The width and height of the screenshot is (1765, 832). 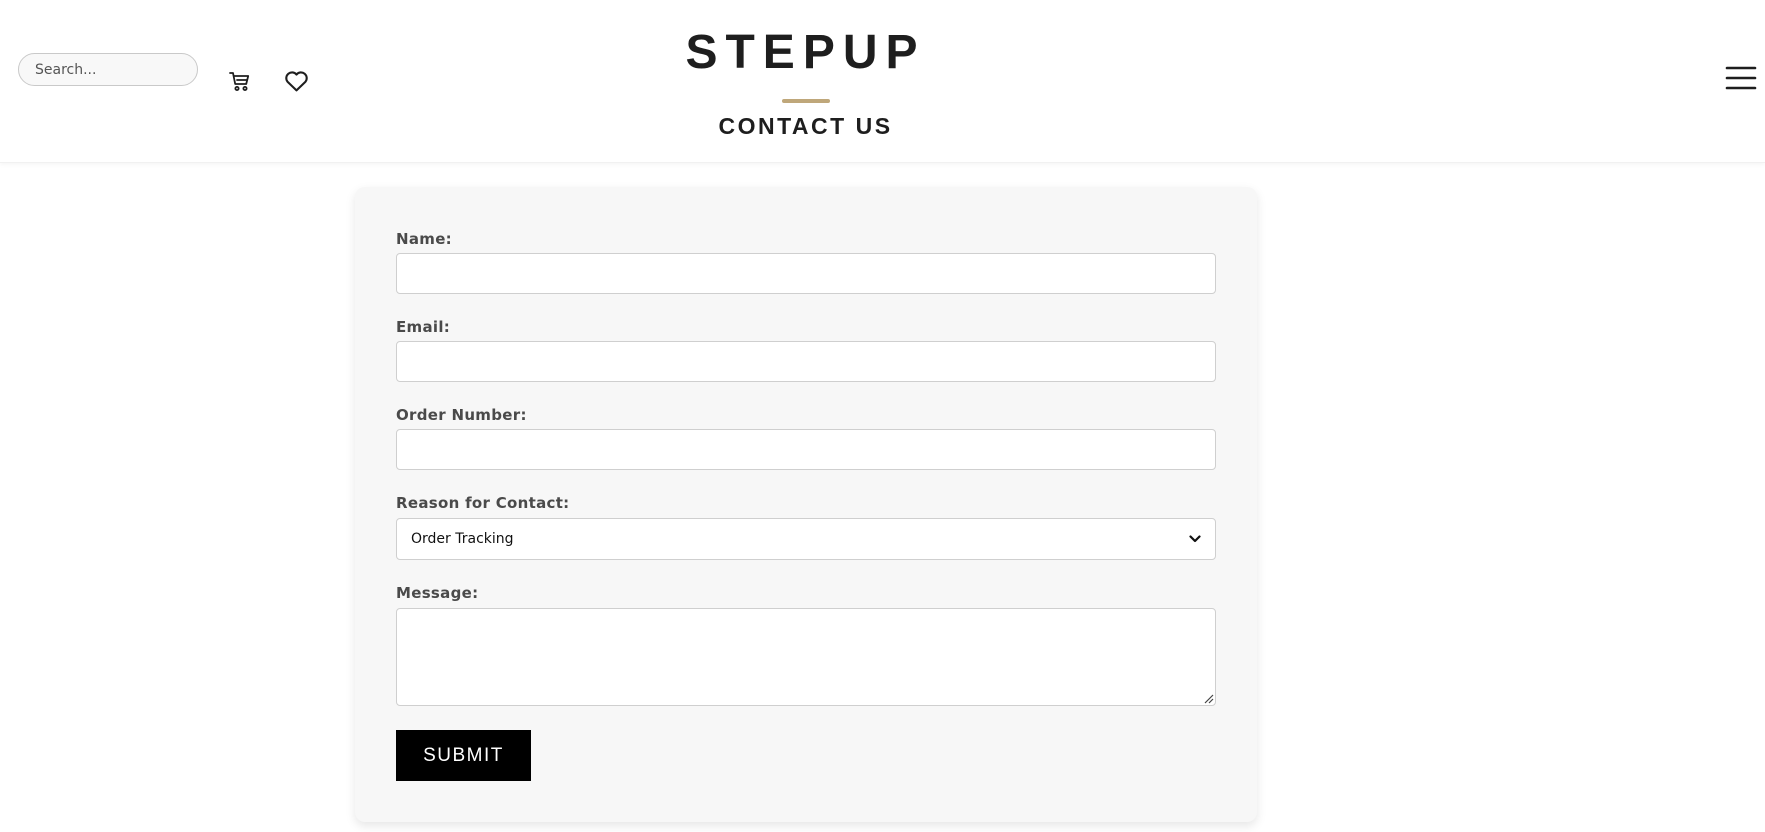 I want to click on resize-handle-icon, so click(x=1208, y=698).